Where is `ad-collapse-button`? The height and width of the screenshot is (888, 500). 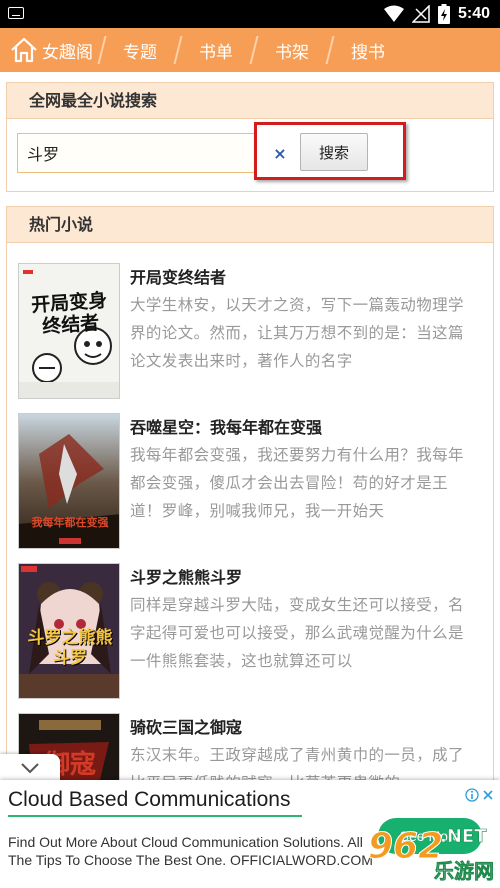 ad-collapse-button is located at coordinates (30, 768).